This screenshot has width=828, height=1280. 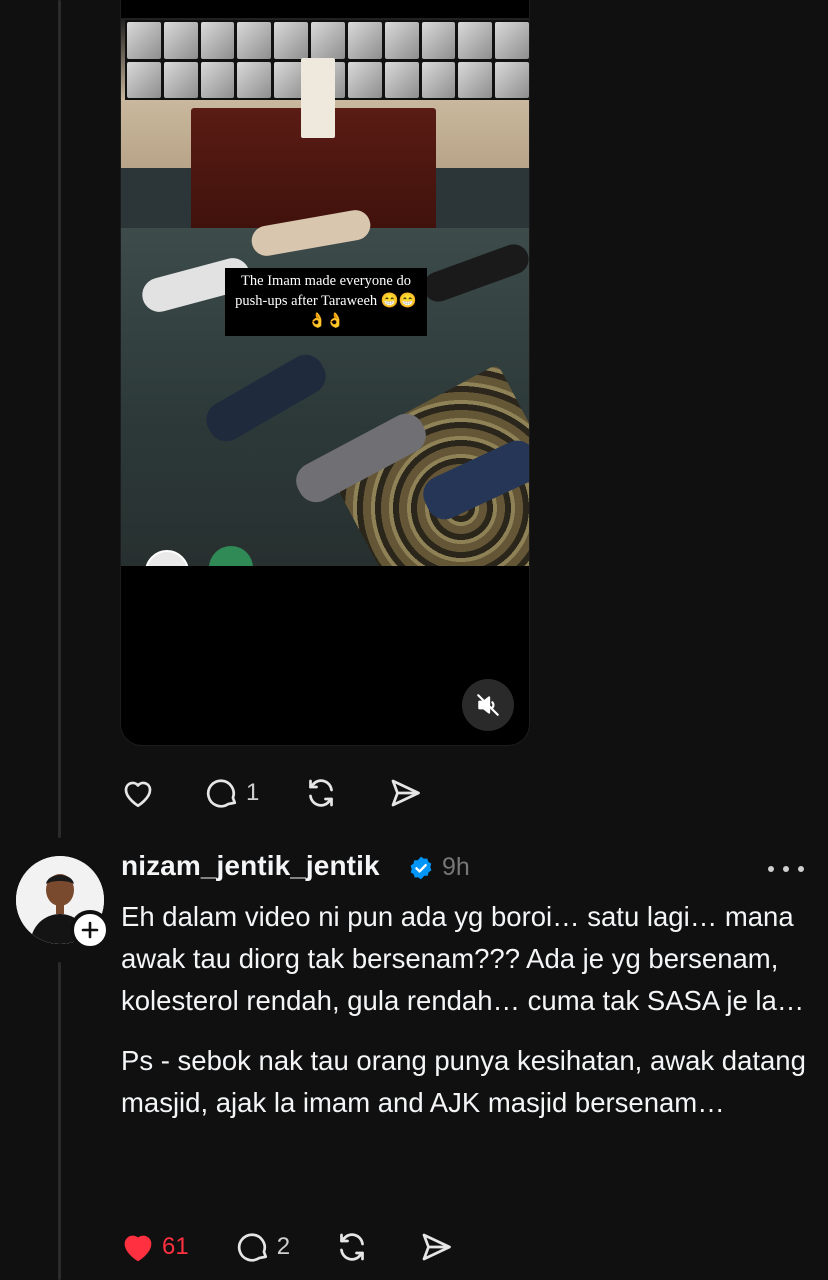 I want to click on mute-button, so click(x=488, y=705).